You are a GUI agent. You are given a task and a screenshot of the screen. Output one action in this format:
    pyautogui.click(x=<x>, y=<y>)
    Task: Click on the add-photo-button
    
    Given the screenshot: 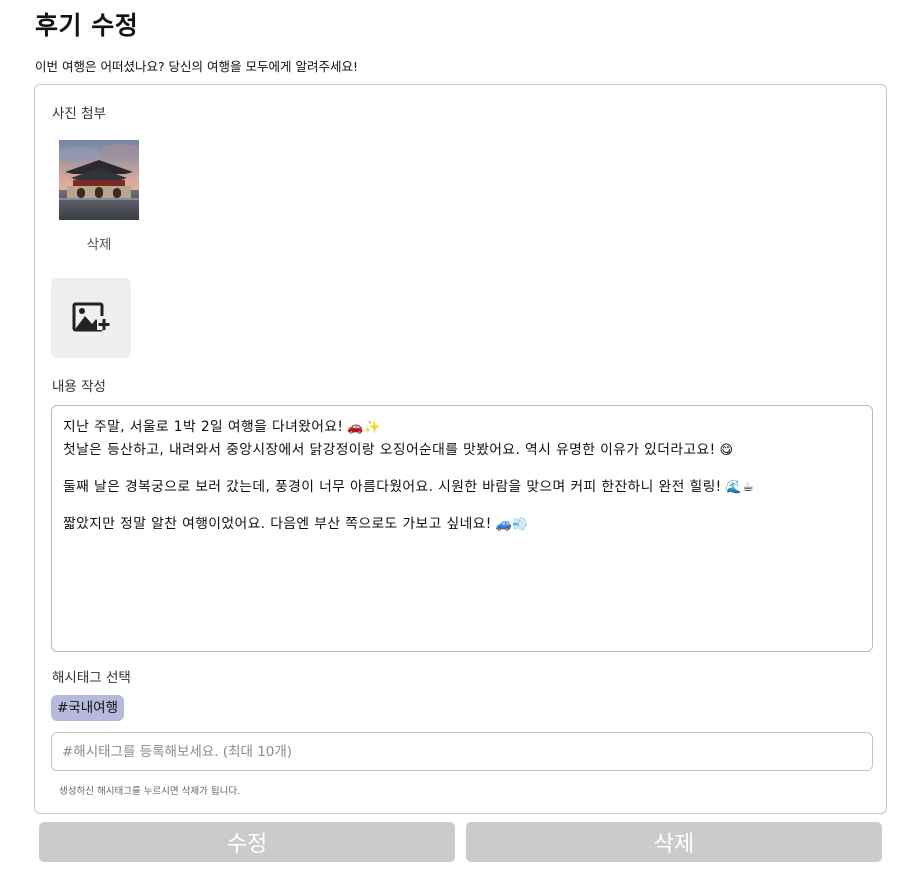 What is the action you would take?
    pyautogui.click(x=91, y=318)
    